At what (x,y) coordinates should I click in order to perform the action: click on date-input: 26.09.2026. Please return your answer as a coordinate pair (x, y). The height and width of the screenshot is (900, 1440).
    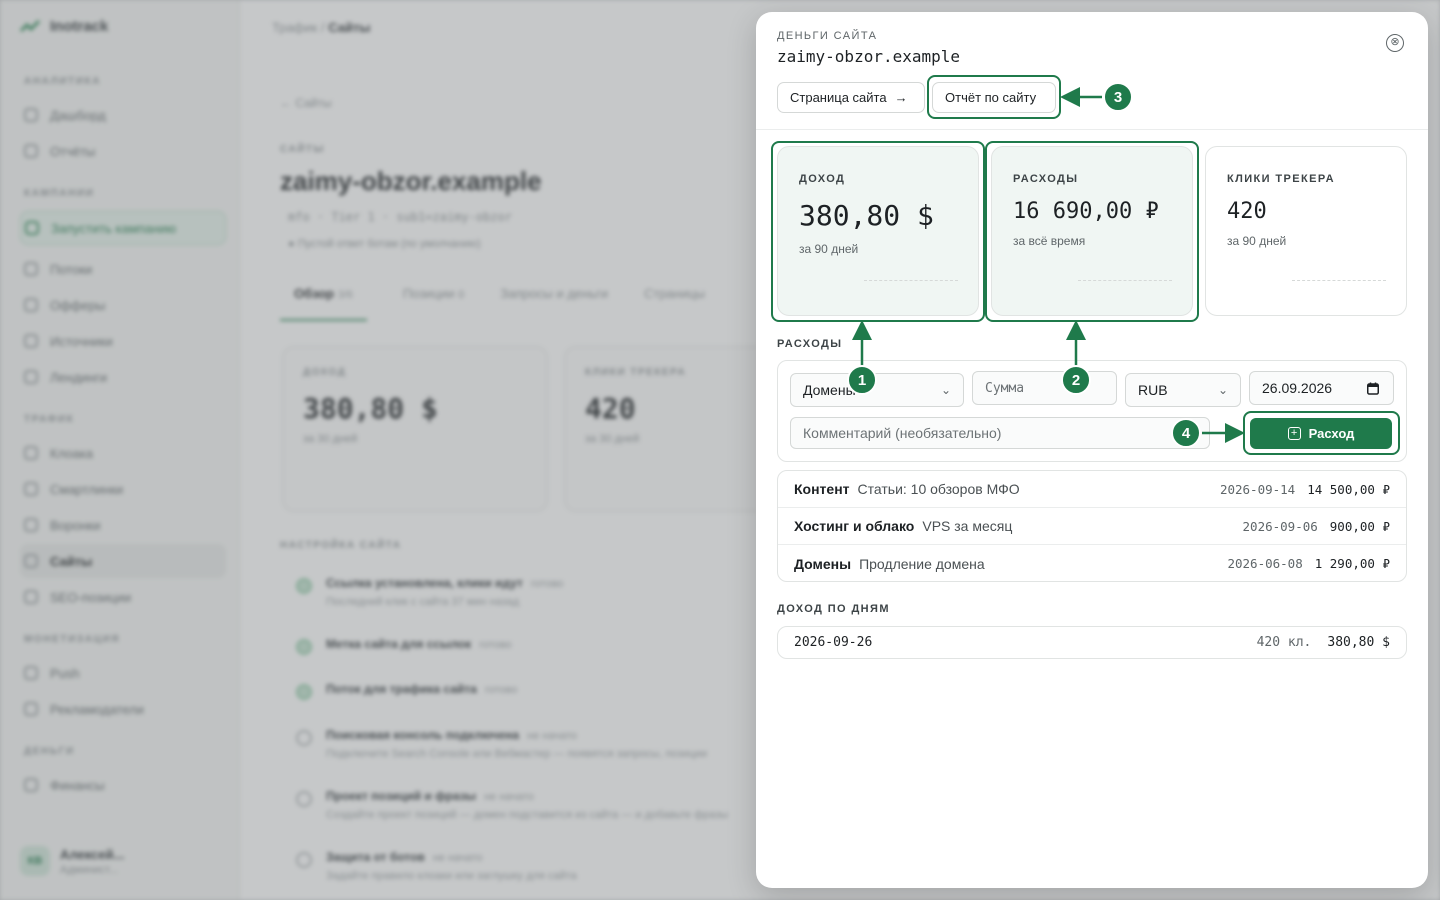
    Looking at the image, I should click on (1321, 388).